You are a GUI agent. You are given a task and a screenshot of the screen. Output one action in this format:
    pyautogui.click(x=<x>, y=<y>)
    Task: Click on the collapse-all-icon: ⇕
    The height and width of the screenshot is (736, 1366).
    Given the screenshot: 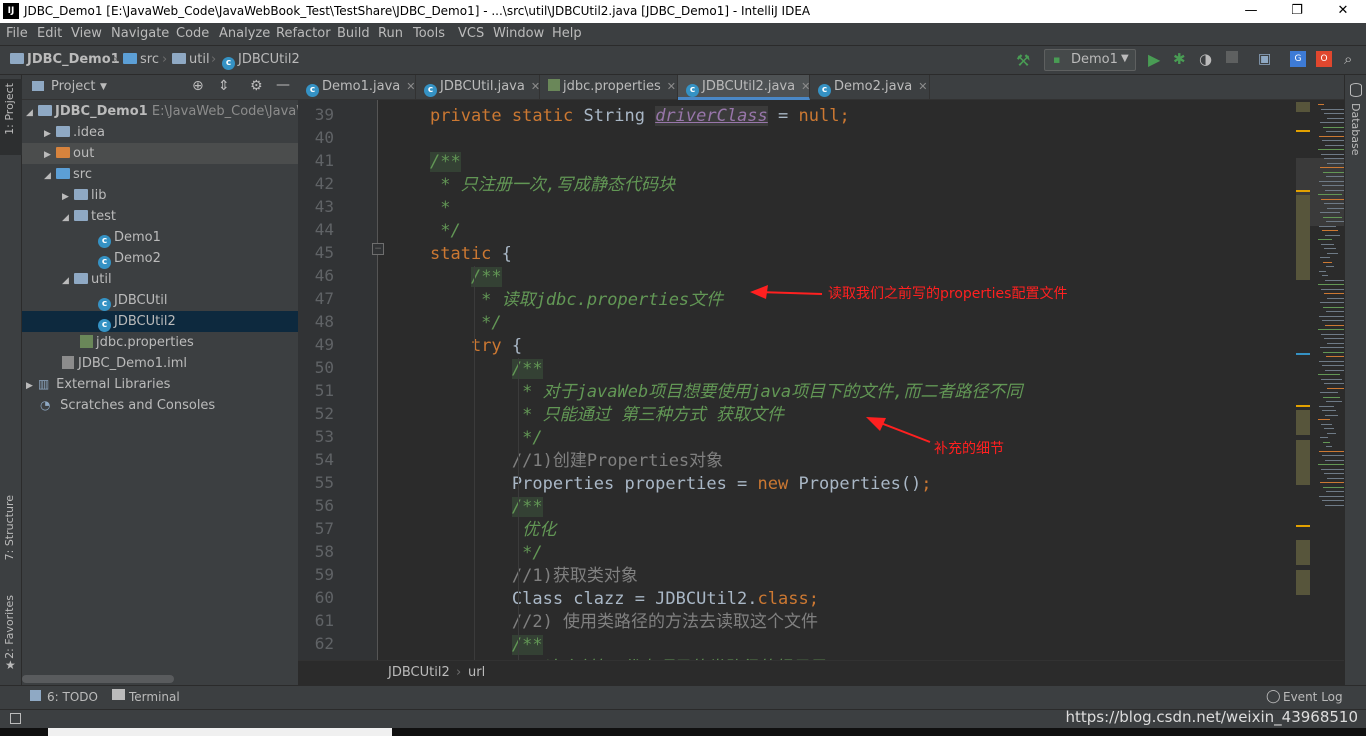 What is the action you would take?
    pyautogui.click(x=224, y=86)
    